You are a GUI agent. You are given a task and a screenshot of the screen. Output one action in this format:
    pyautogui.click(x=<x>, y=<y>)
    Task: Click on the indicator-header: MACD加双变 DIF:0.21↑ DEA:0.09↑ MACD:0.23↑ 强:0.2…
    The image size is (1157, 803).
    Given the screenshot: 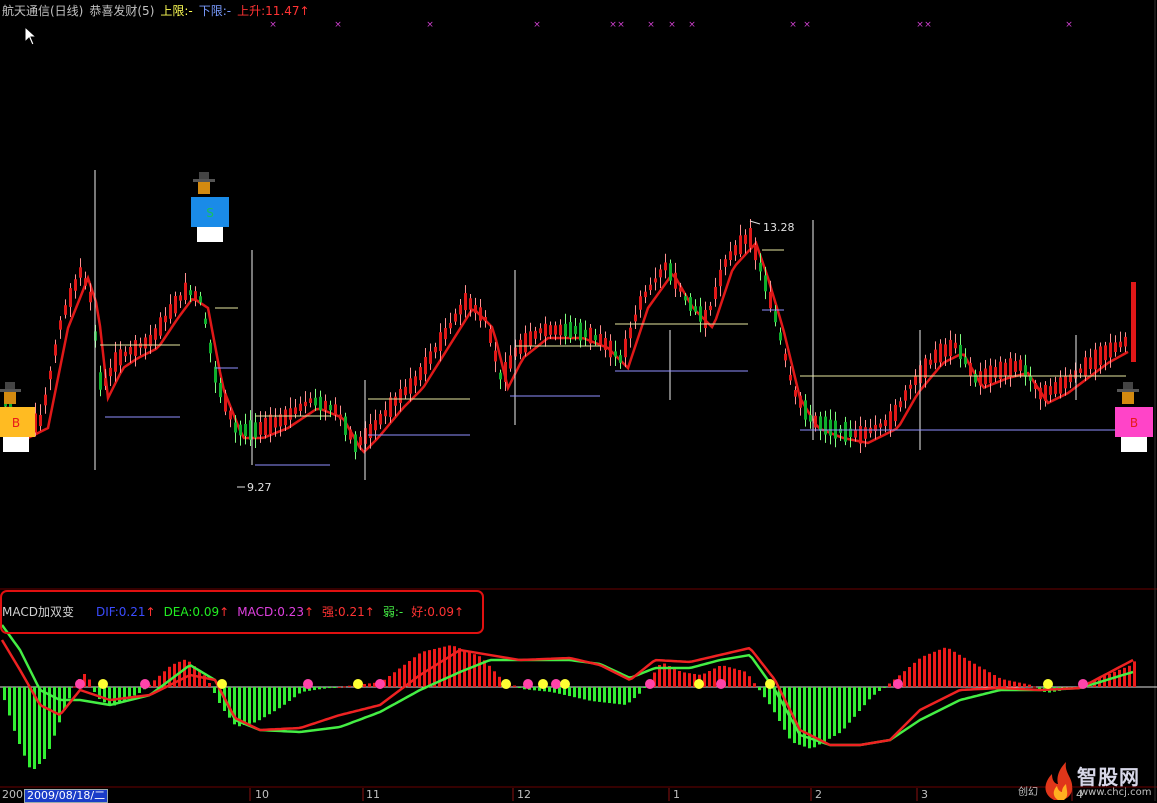 What is the action you would take?
    pyautogui.click(x=237, y=612)
    